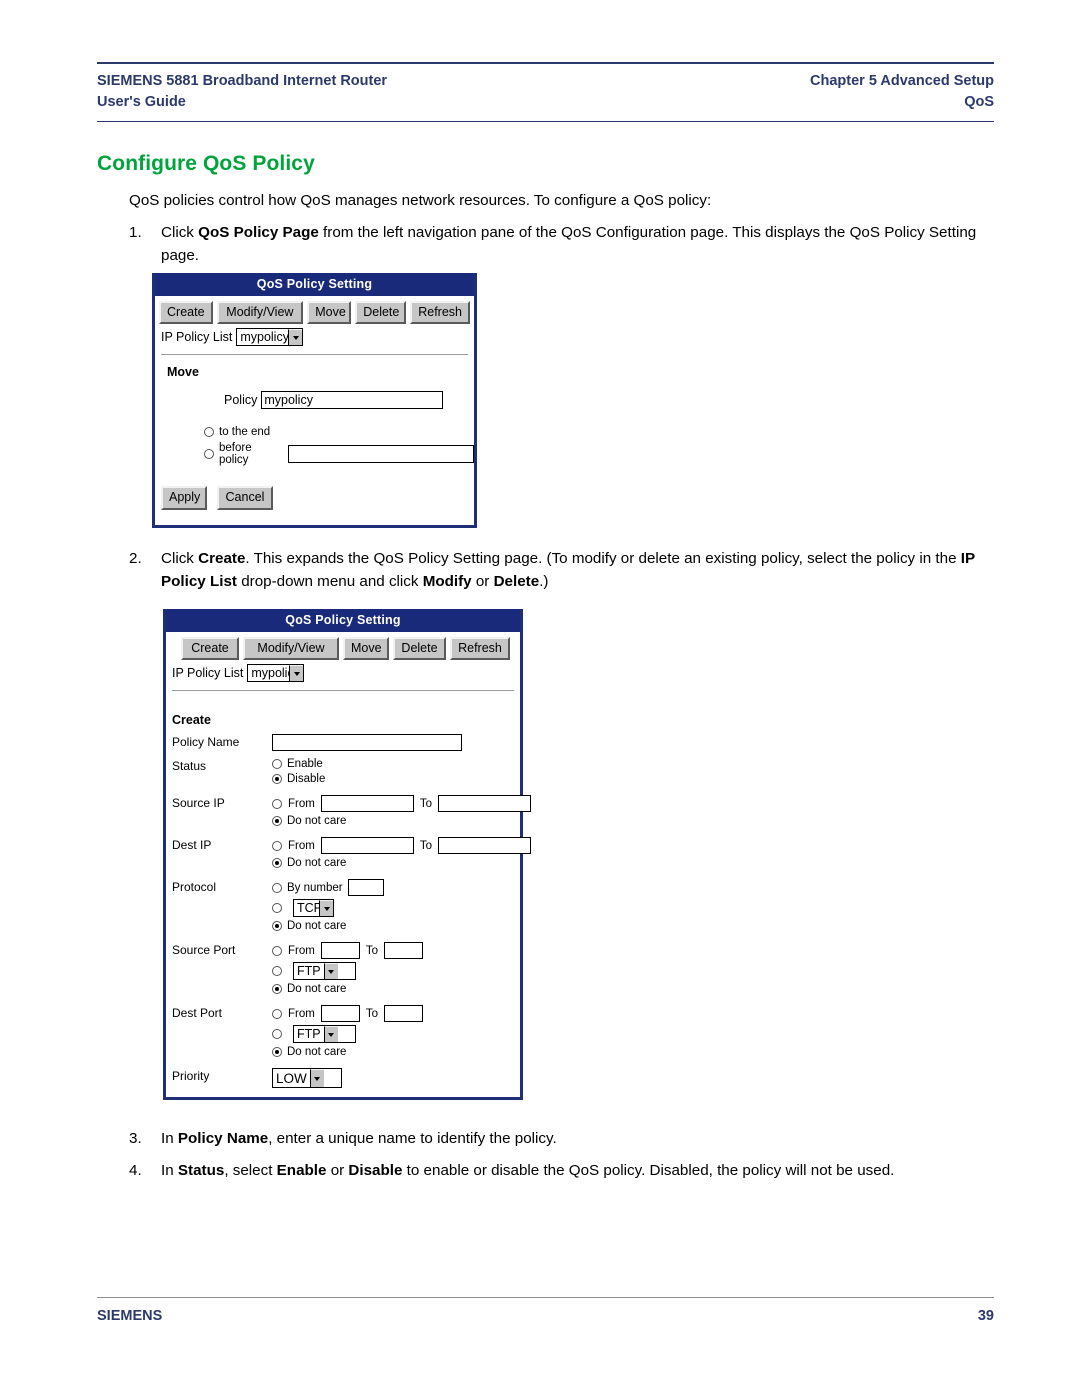 The height and width of the screenshot is (1397, 1080). I want to click on shot2-source-port-select: FTP, so click(324, 971).